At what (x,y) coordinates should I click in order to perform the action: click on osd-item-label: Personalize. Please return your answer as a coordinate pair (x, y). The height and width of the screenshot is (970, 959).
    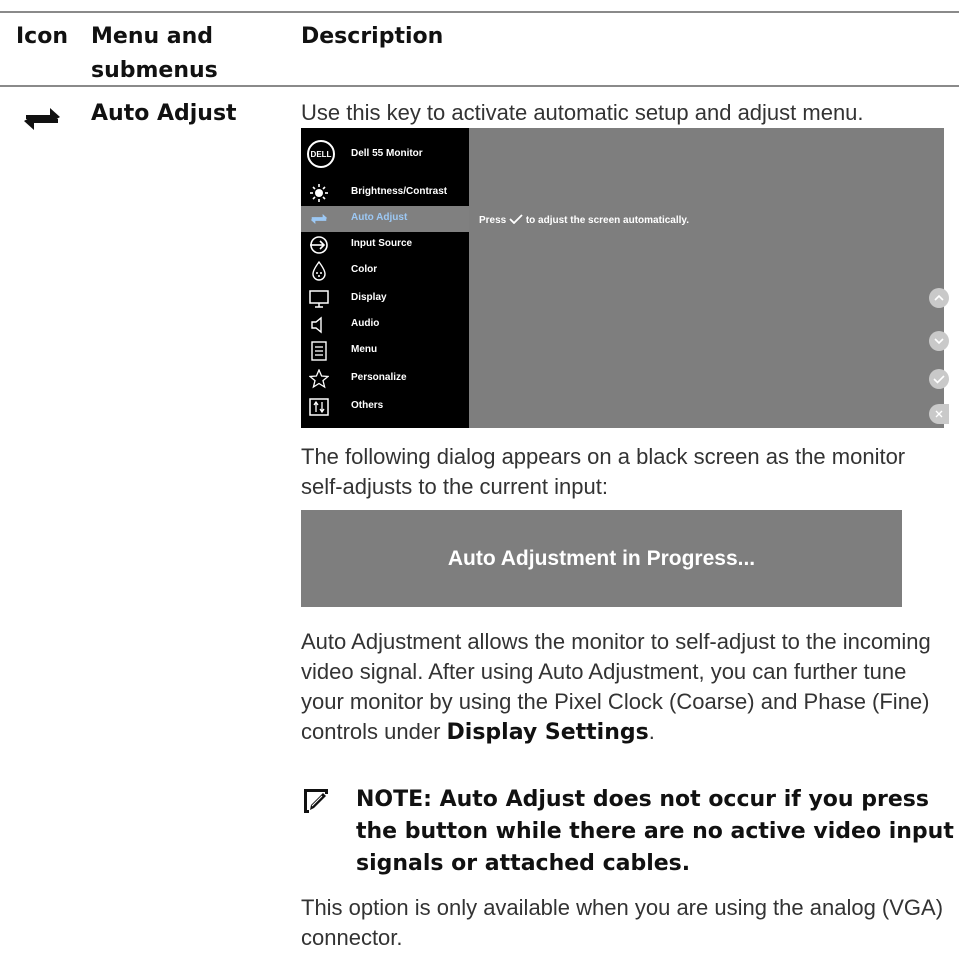
    Looking at the image, I should click on (379, 377).